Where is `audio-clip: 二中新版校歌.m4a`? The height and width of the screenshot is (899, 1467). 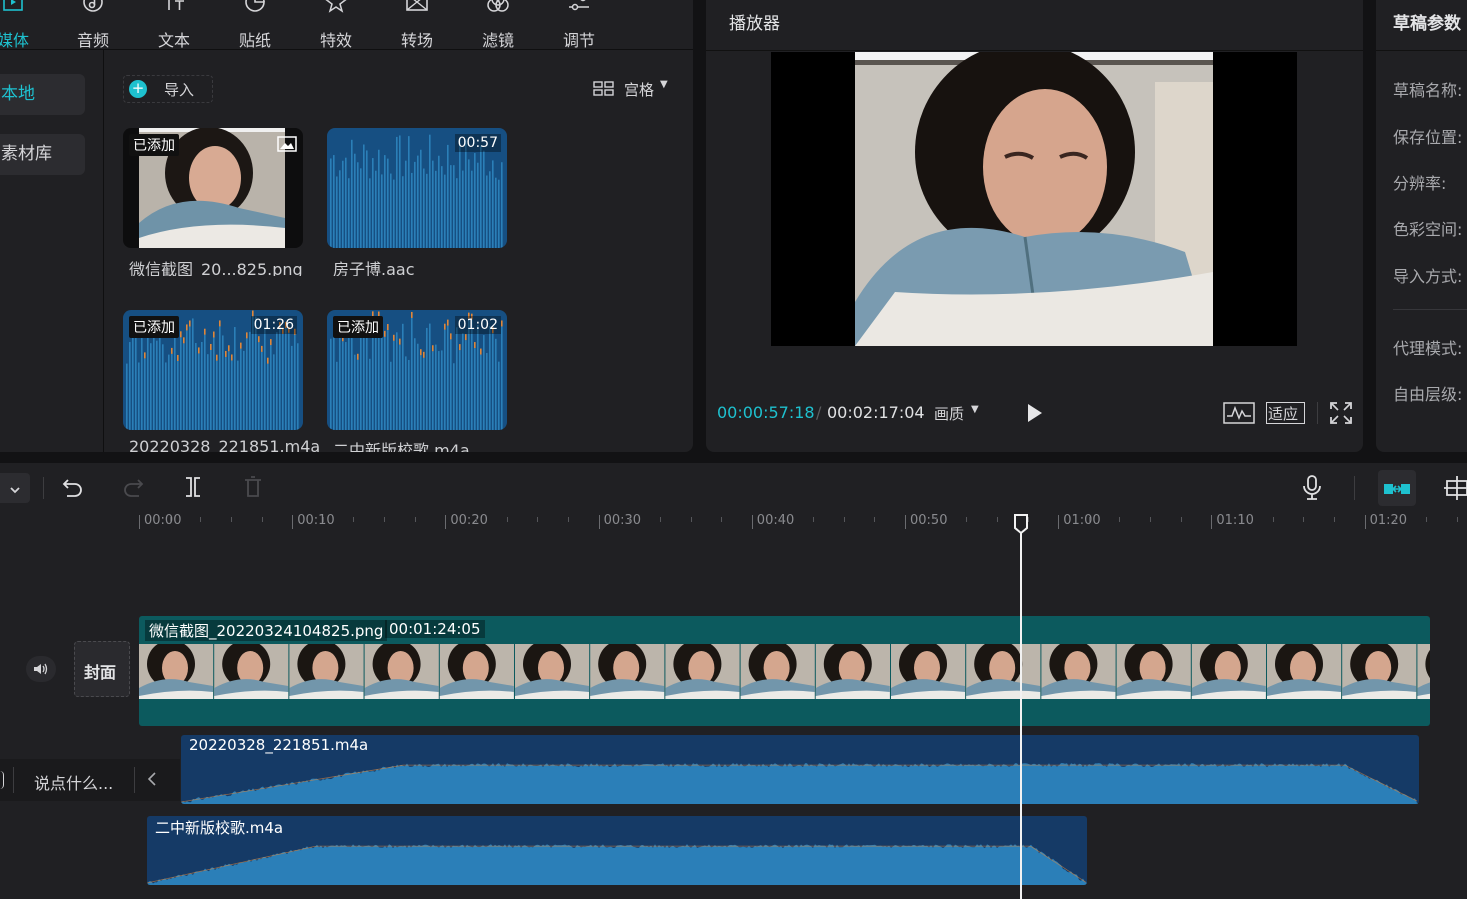
audio-clip: 二中新版校歌.m4a is located at coordinates (617, 850).